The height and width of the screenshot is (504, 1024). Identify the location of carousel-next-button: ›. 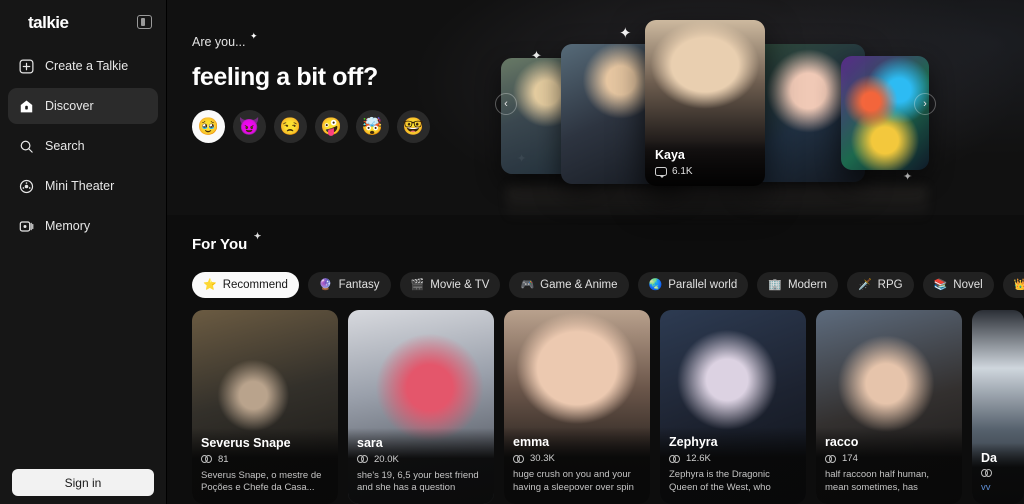
(925, 104).